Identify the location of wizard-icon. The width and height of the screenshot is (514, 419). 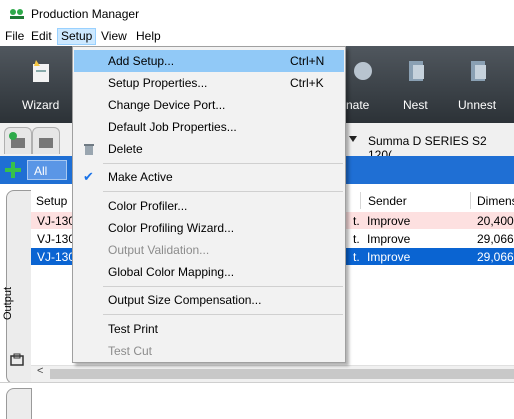
(41, 71).